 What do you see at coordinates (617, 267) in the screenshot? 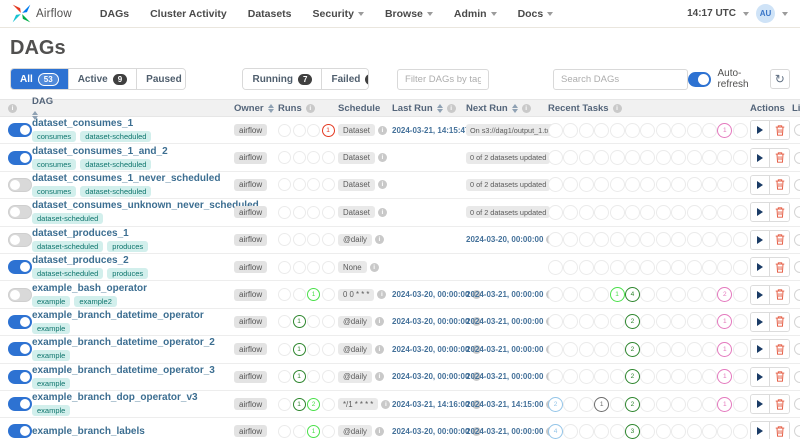
I see `recent-task-circle-running` at bounding box center [617, 267].